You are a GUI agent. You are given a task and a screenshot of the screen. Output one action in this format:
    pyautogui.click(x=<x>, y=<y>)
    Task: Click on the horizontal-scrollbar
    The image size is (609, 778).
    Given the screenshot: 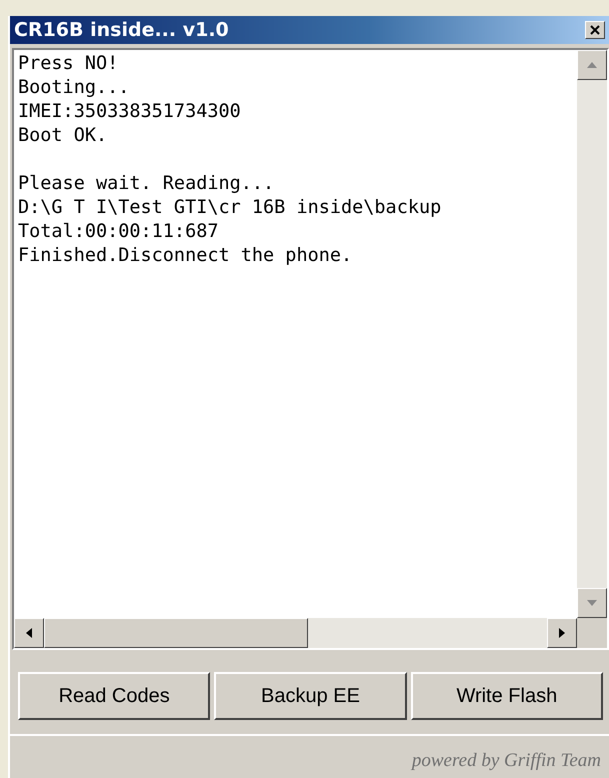 What is the action you would take?
    pyautogui.click(x=310, y=633)
    